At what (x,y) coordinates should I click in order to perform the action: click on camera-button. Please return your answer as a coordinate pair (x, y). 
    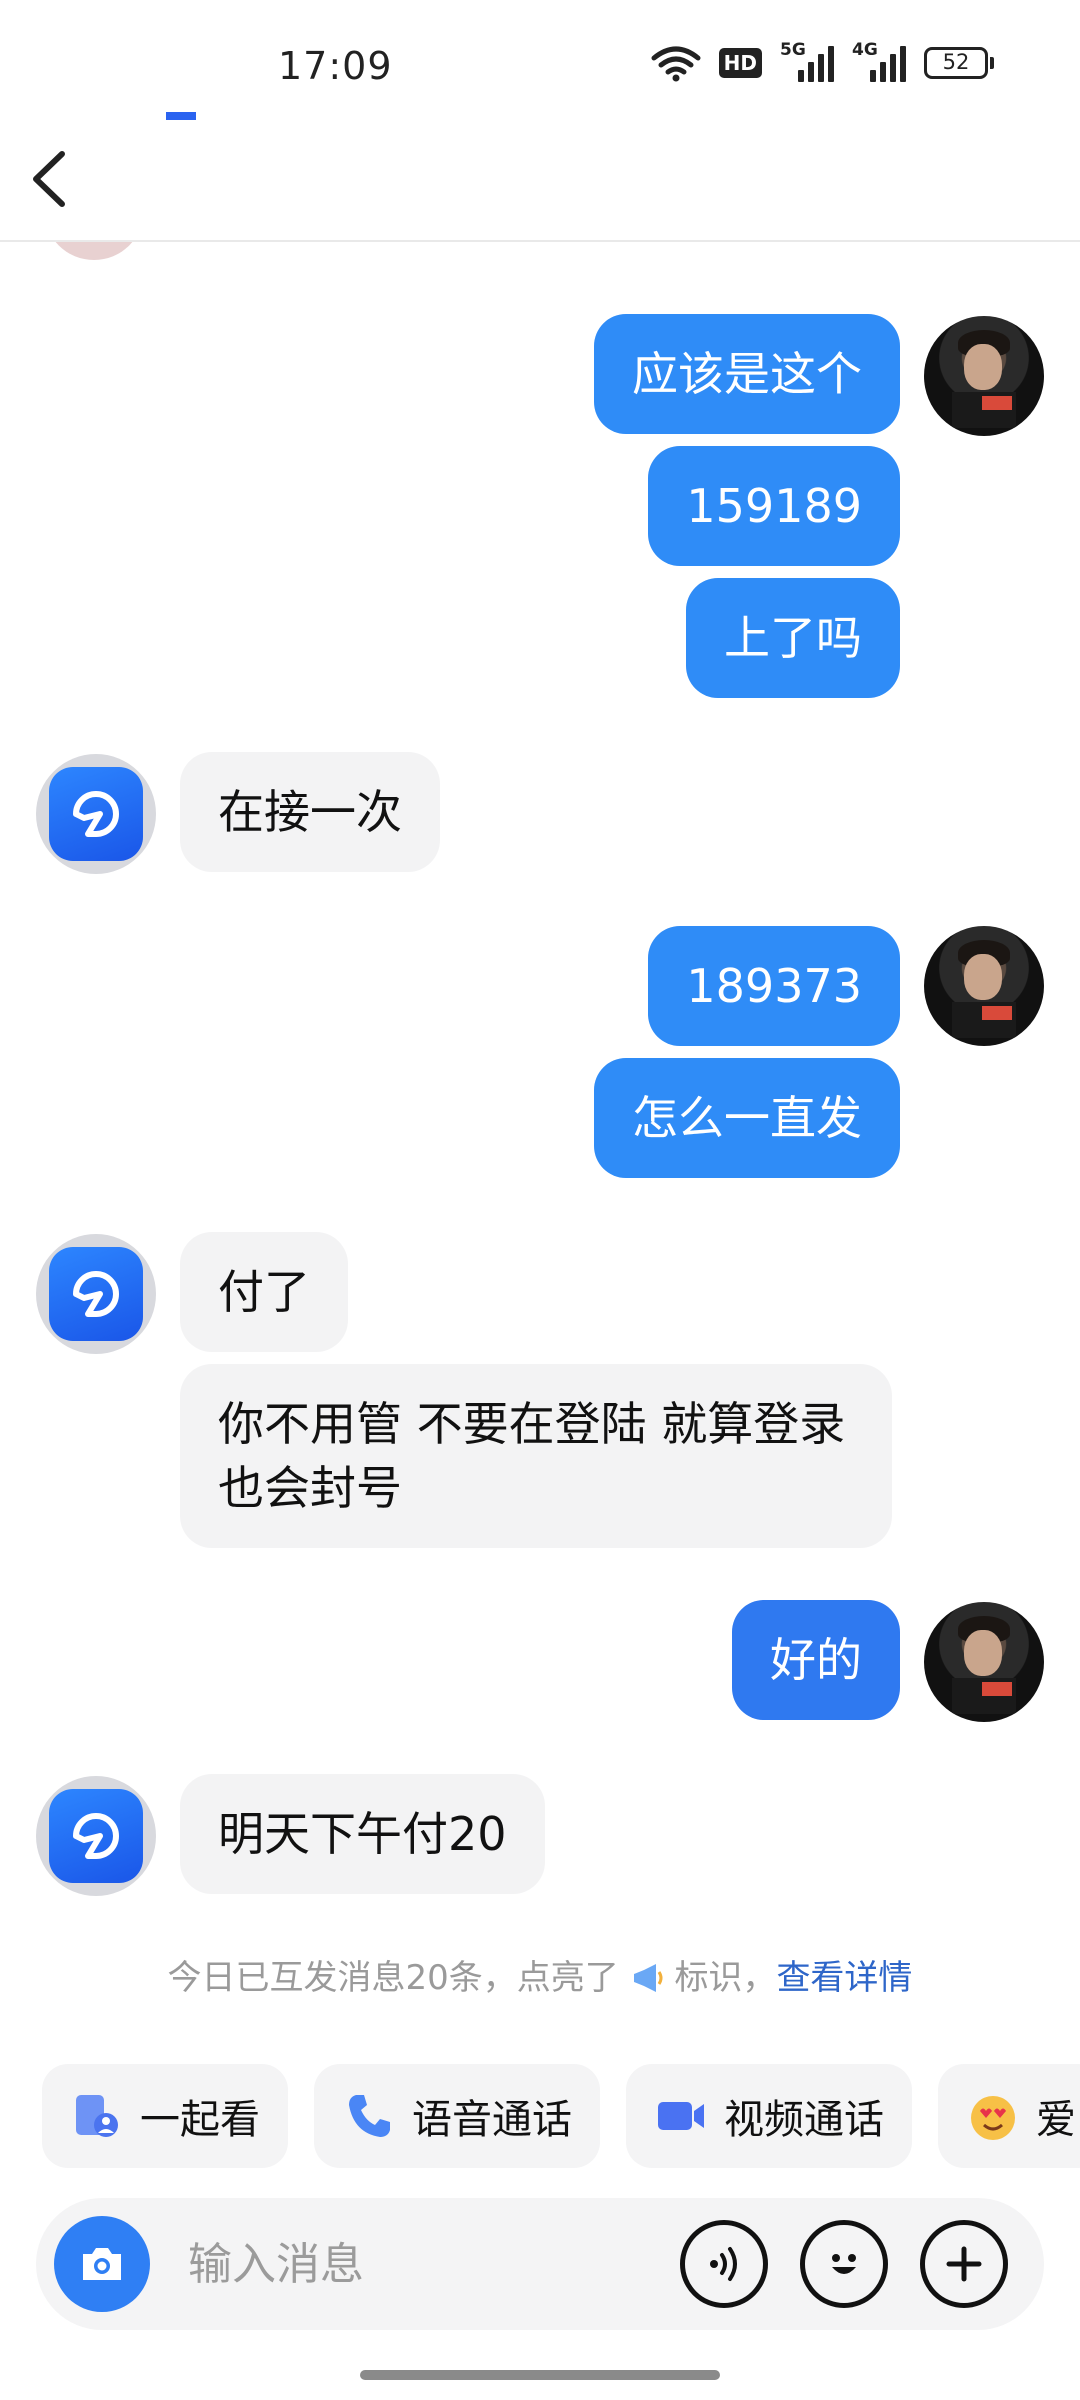
    Looking at the image, I should click on (102, 2264).